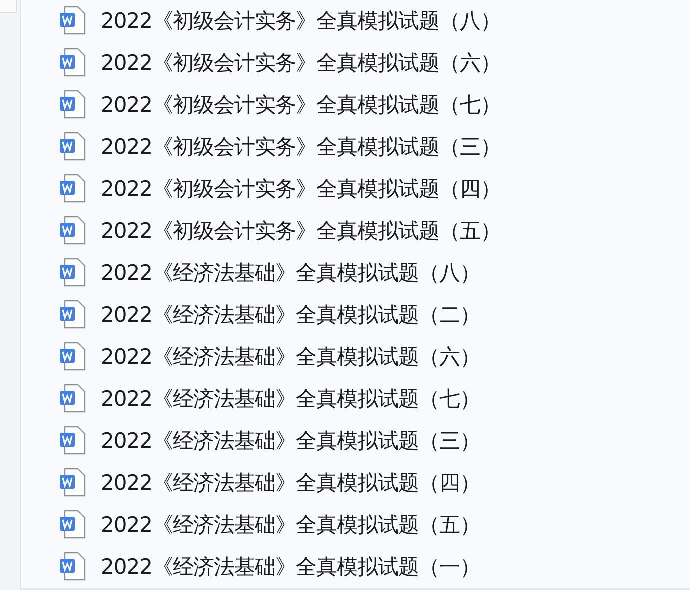 This screenshot has width=690, height=590. What do you see at coordinates (290, 567) in the screenshot?
I see `file-name: 2022《经济法基础》全真模拟试题（一）` at bounding box center [290, 567].